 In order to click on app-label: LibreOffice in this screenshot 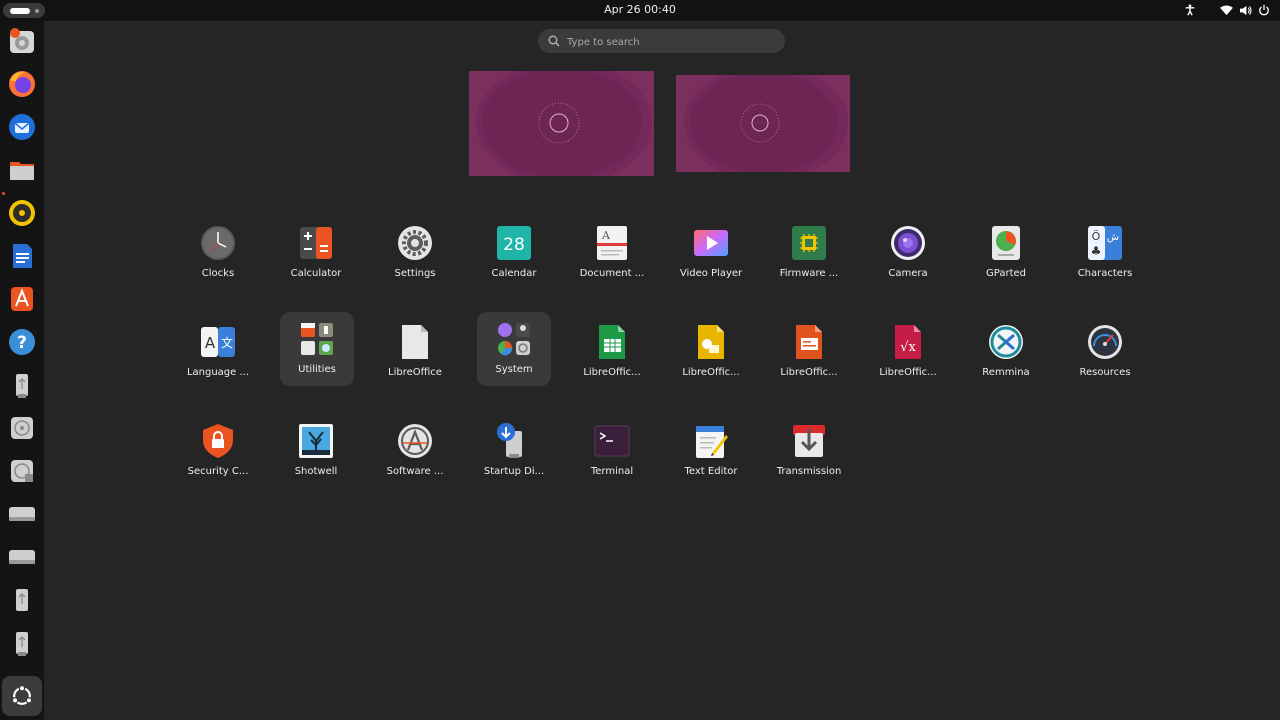, I will do `click(415, 372)`.